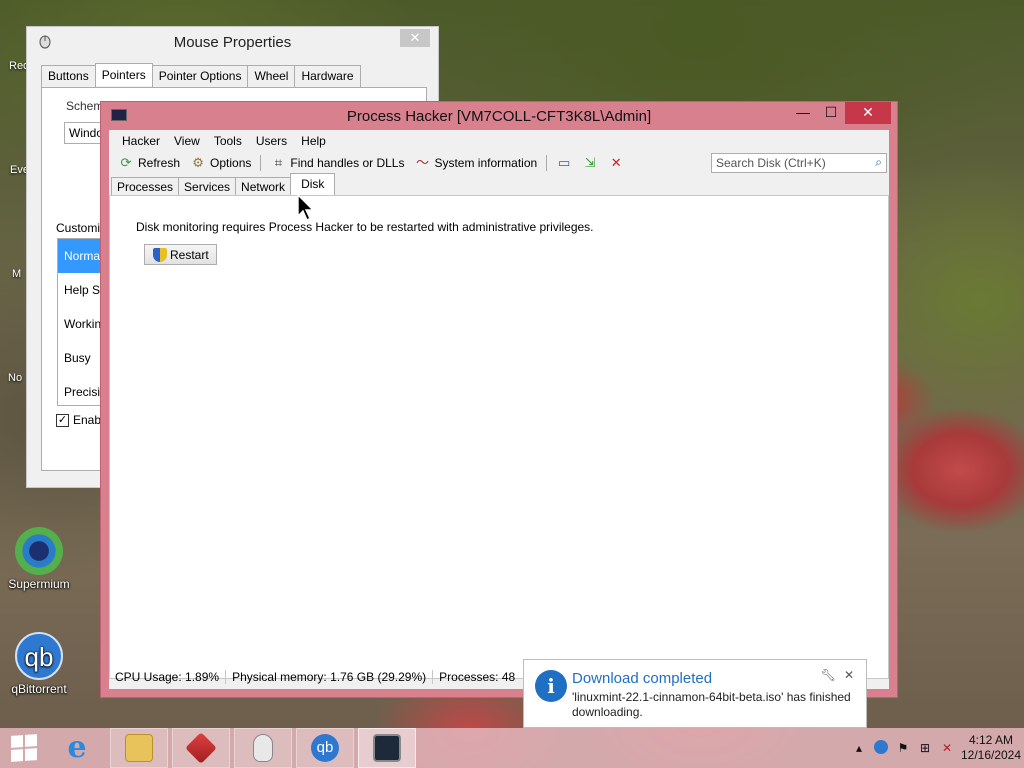 This screenshot has width=1024, height=768. I want to click on search-input: Search Disk (Ctrl+K) ⌕, so click(799, 163).